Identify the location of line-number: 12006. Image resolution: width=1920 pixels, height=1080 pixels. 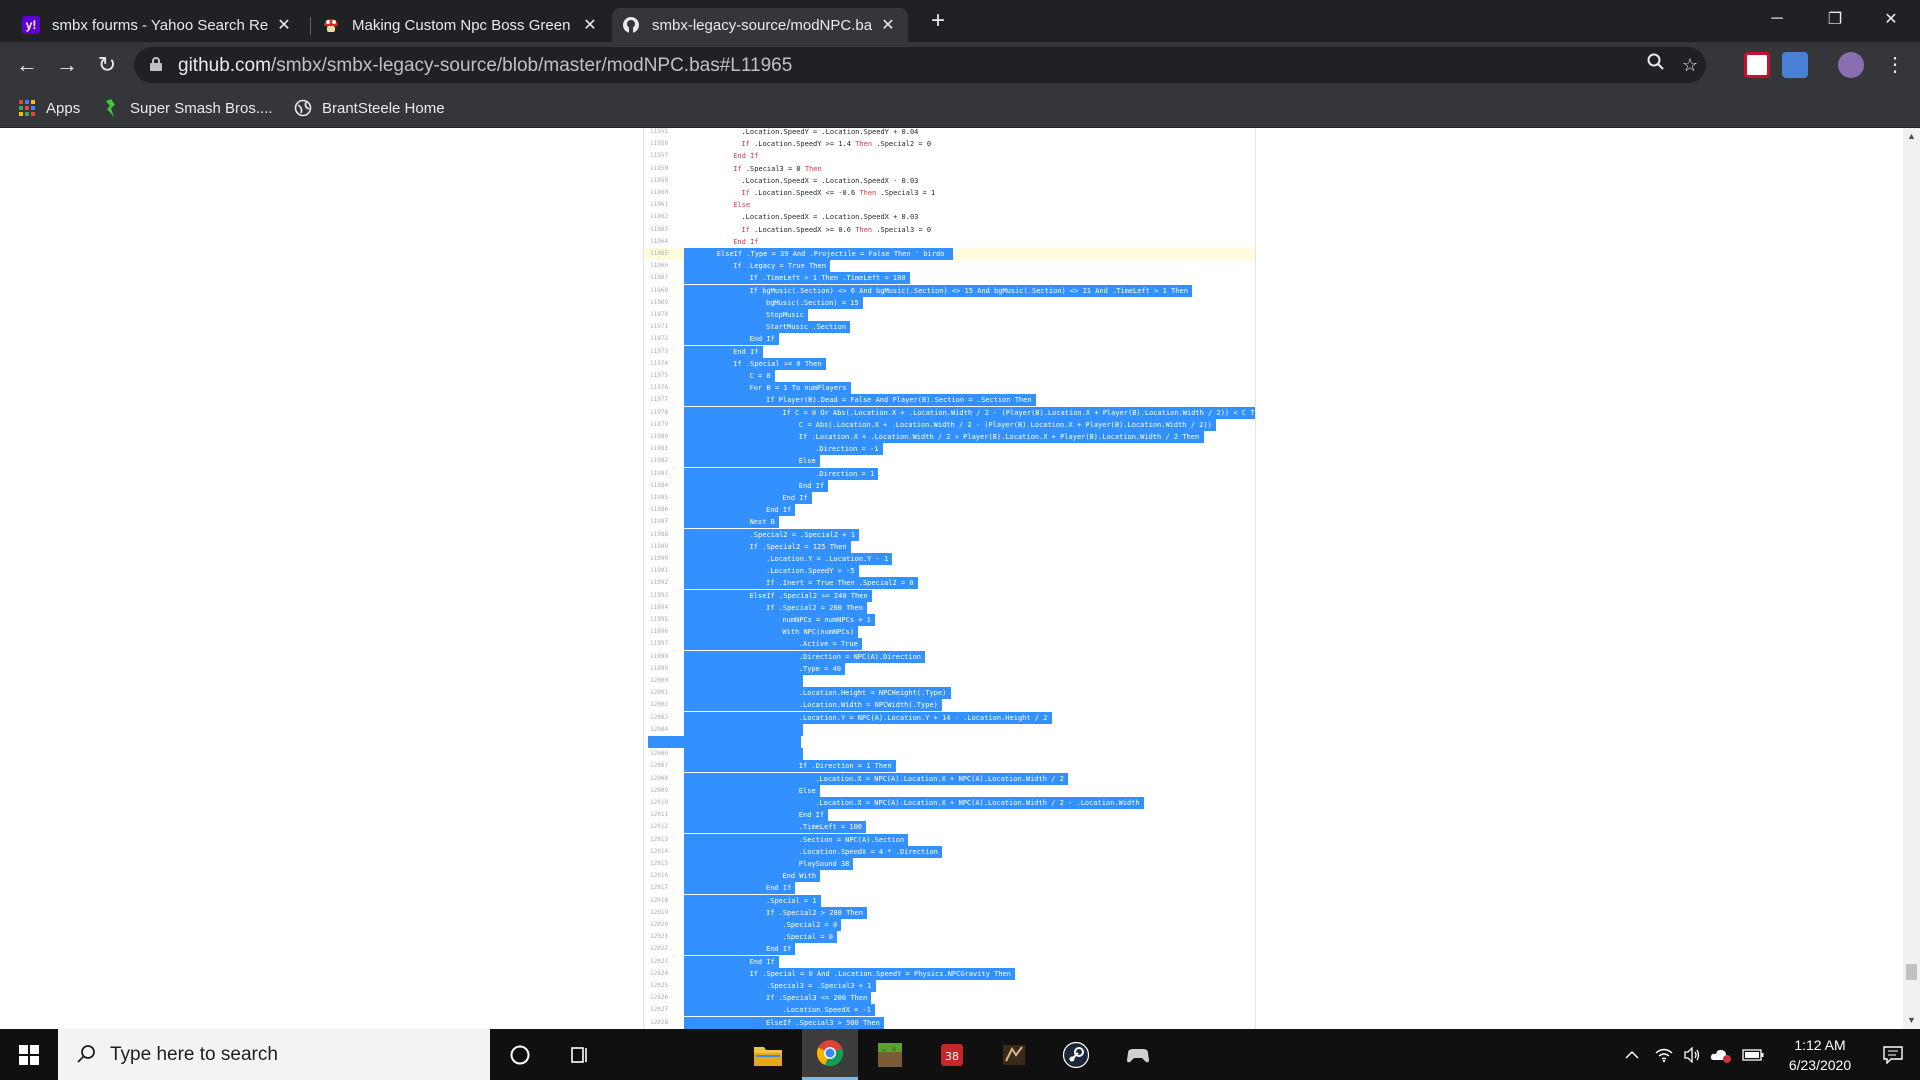
(664, 754).